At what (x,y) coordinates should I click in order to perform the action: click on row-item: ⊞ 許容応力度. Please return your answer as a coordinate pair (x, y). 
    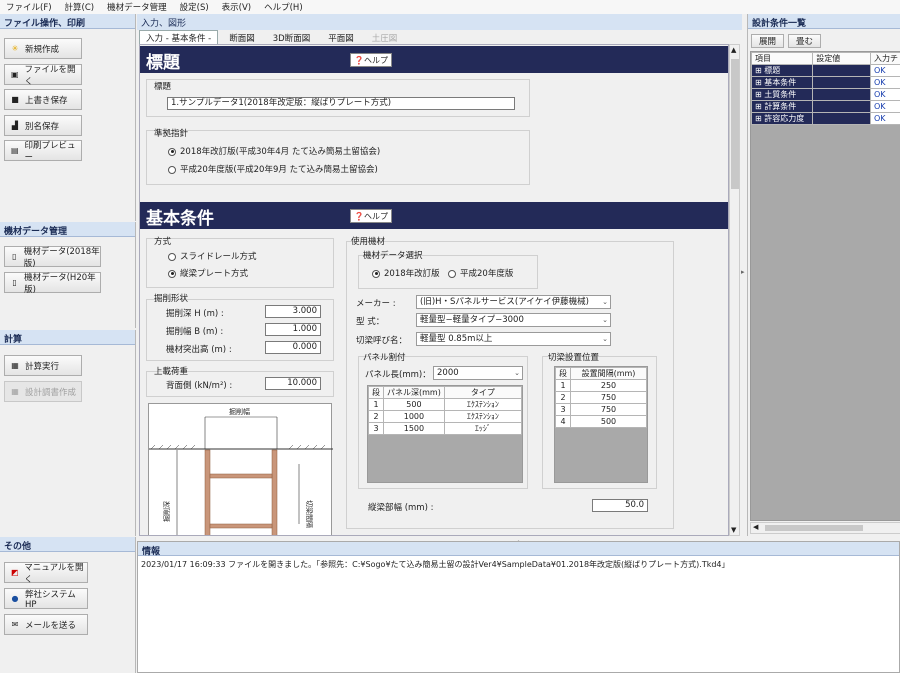
    Looking at the image, I should click on (782, 118).